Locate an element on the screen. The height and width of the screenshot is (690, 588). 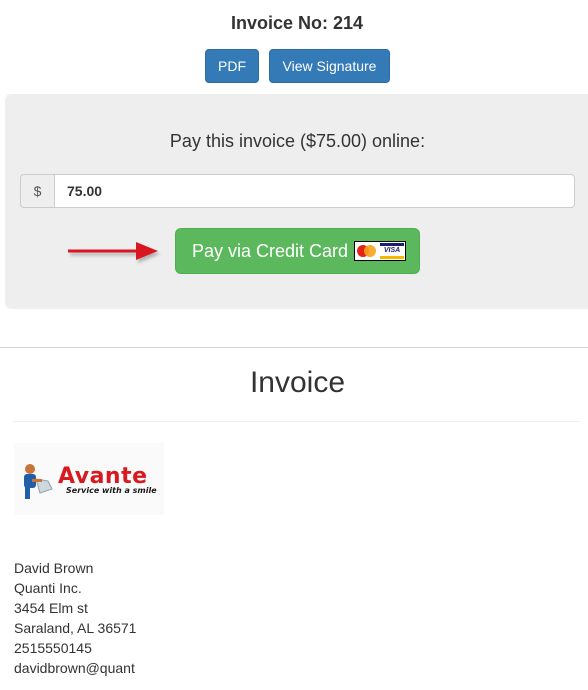
logo-tagline: Service with a smile is located at coordinates (111, 490).